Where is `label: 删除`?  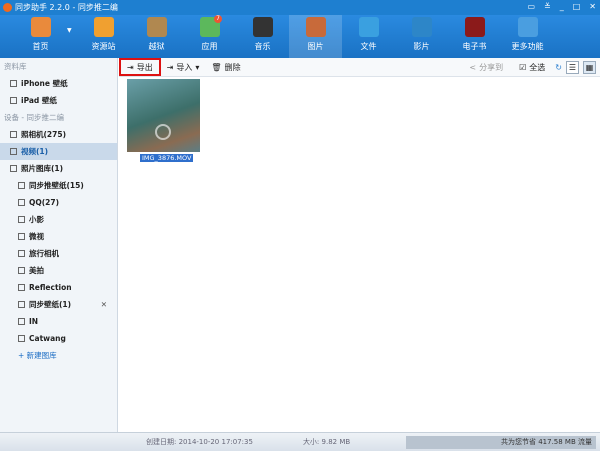
label: 删除 is located at coordinates (232, 67).